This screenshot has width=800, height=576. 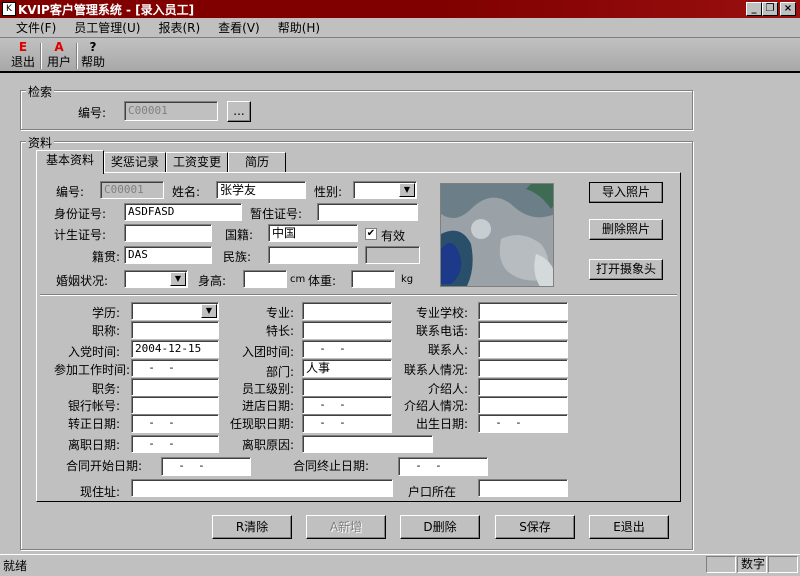 I want to click on restore-button: ❐, so click(x=770, y=9).